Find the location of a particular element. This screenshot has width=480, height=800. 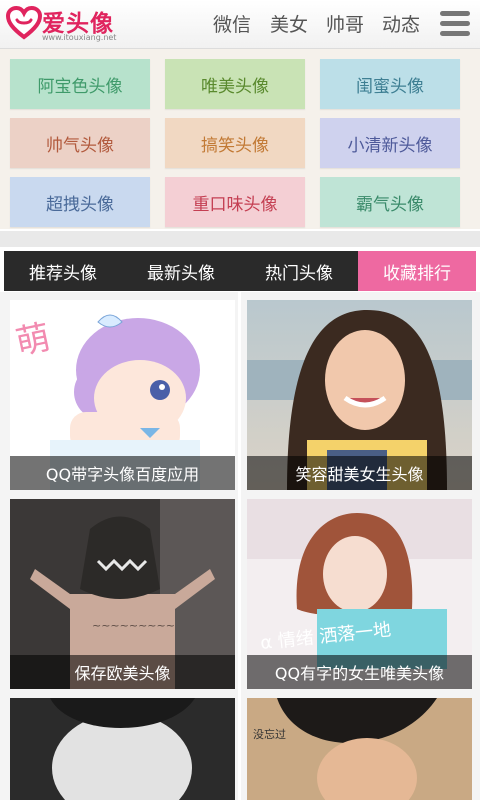

tab-recommended: 推荐头像 is located at coordinates (63, 271).